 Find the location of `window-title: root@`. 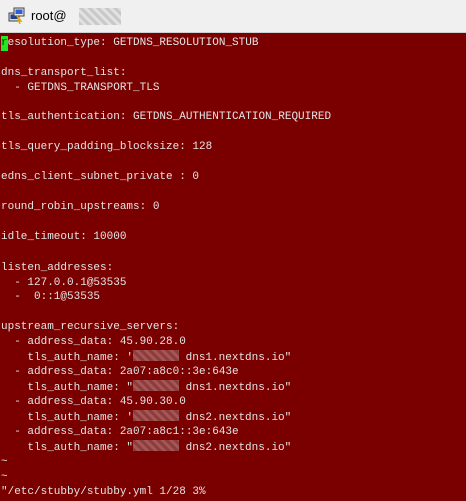

window-title: root@ is located at coordinates (49, 15).